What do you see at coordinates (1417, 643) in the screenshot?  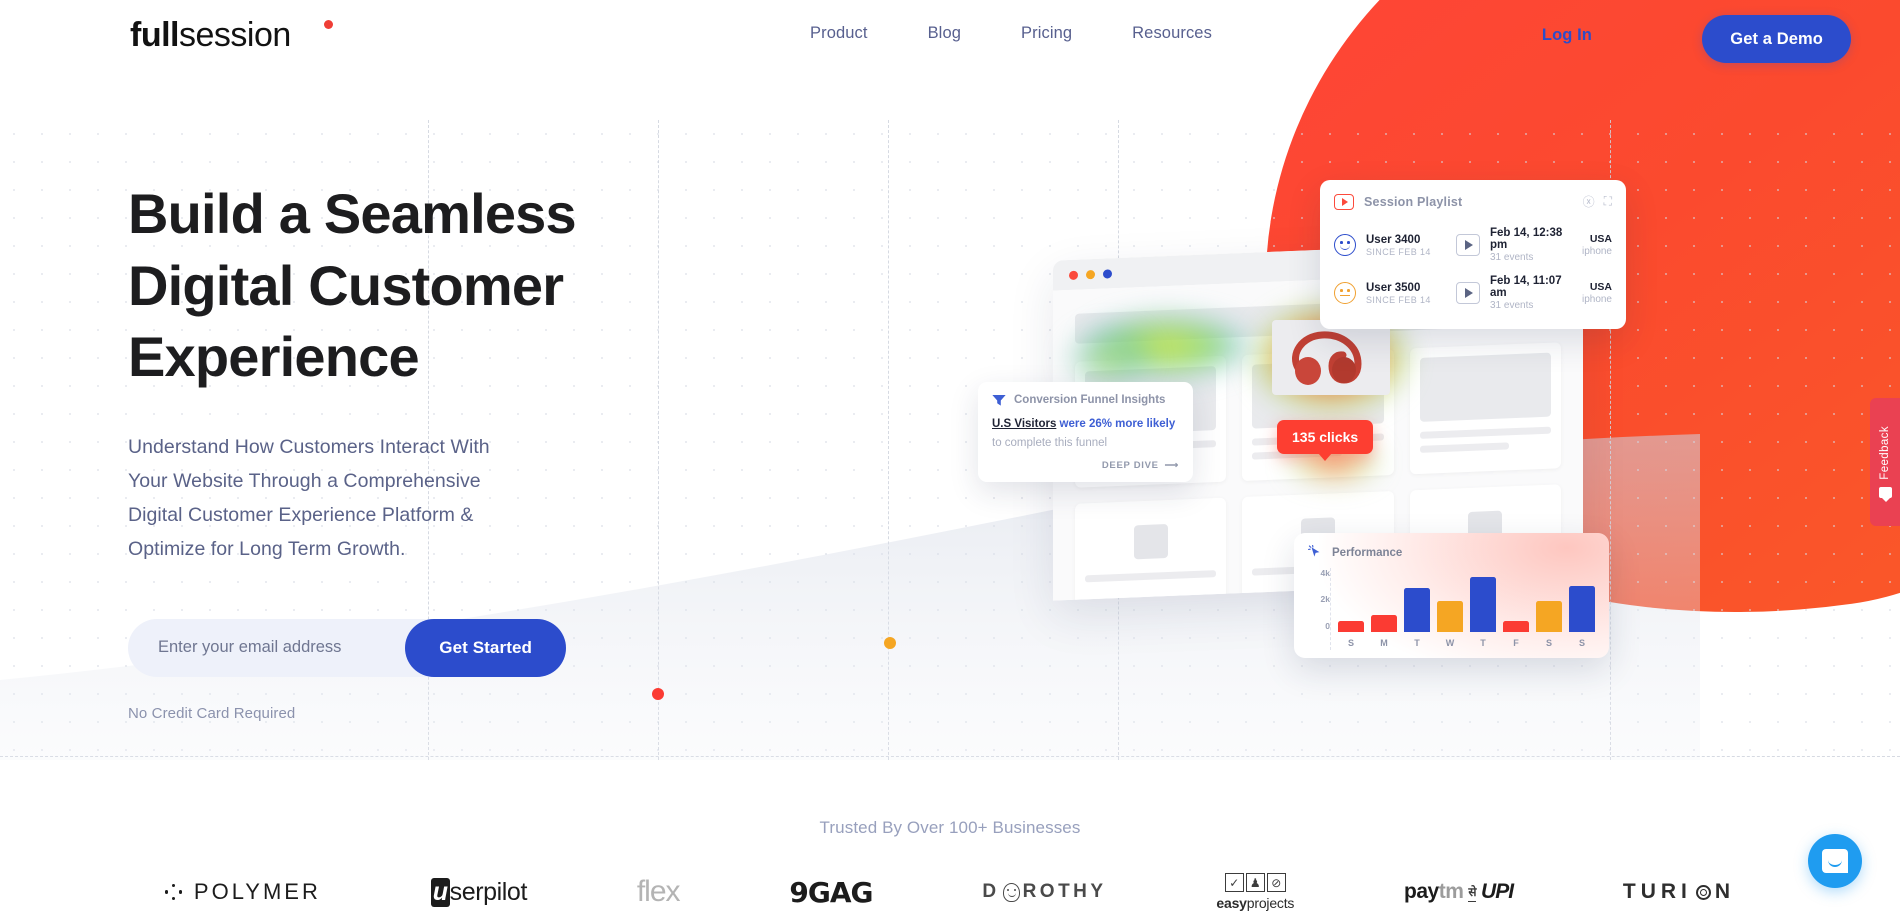 I see `chart-x-tick: T` at bounding box center [1417, 643].